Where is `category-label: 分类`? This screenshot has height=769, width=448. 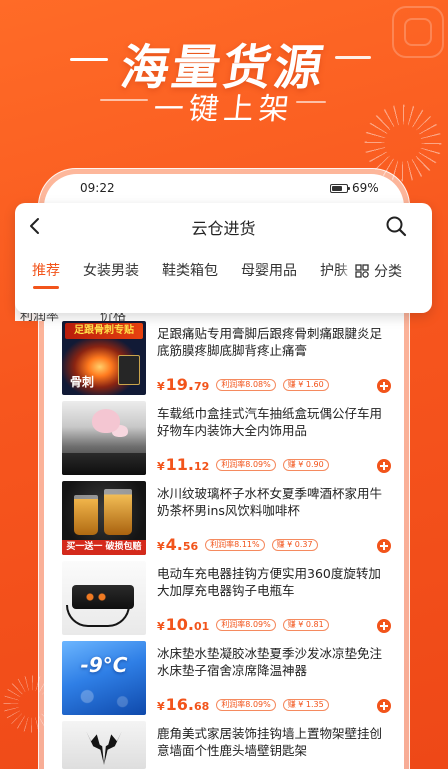 category-label: 分类 is located at coordinates (388, 272).